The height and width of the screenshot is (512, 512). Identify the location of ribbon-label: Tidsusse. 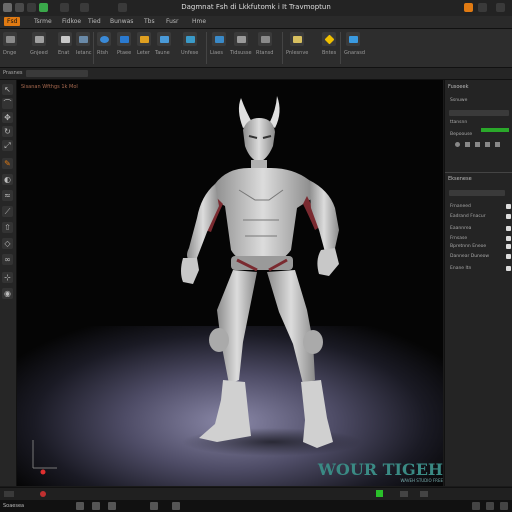
(241, 53).